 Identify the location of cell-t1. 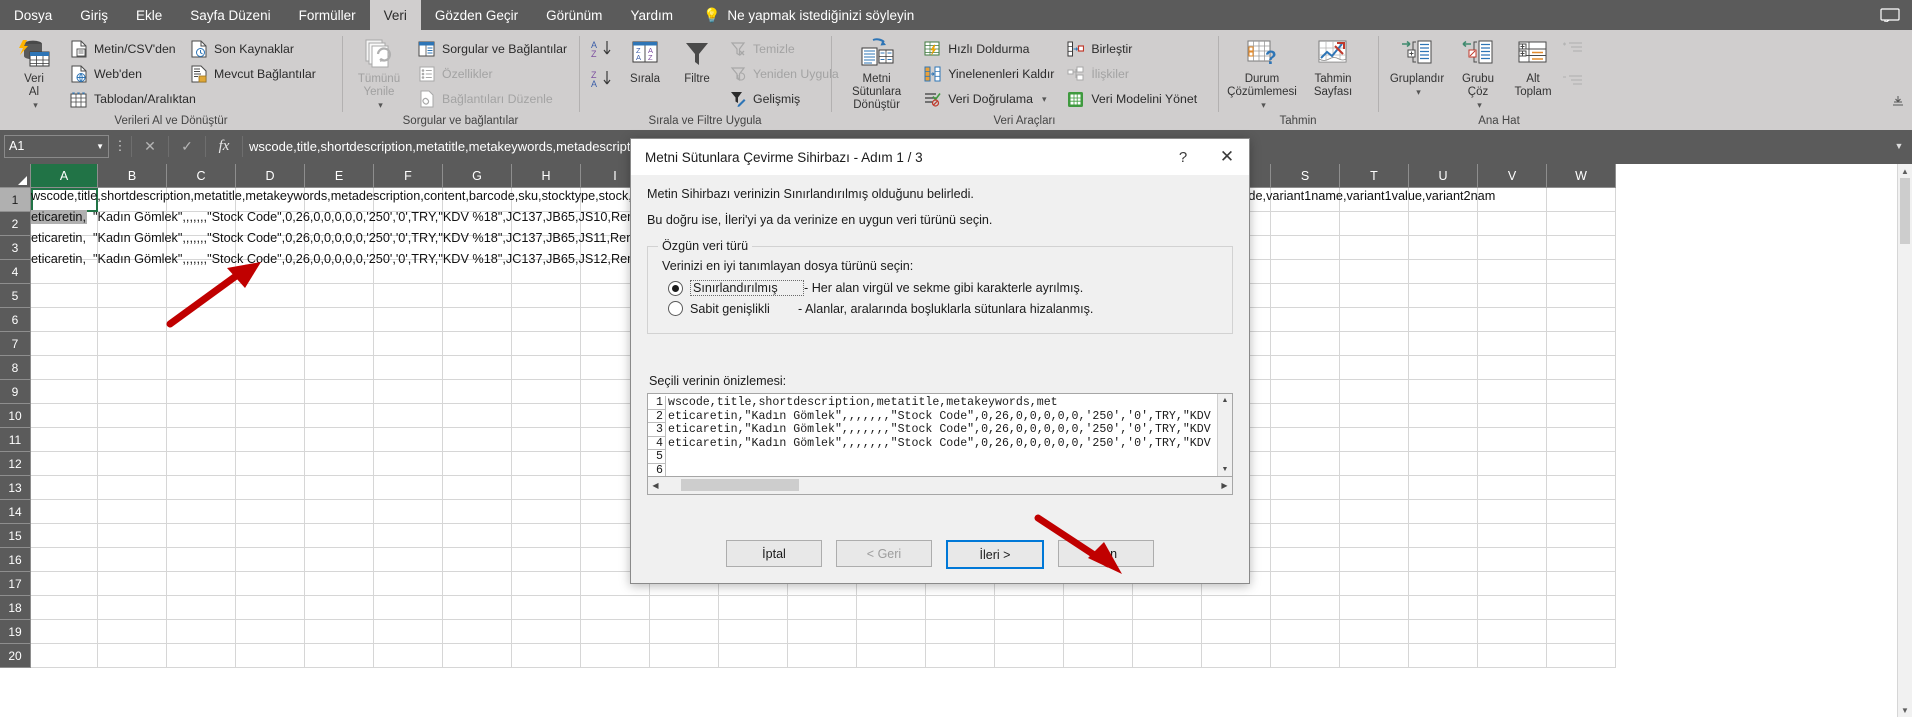
(1374, 199).